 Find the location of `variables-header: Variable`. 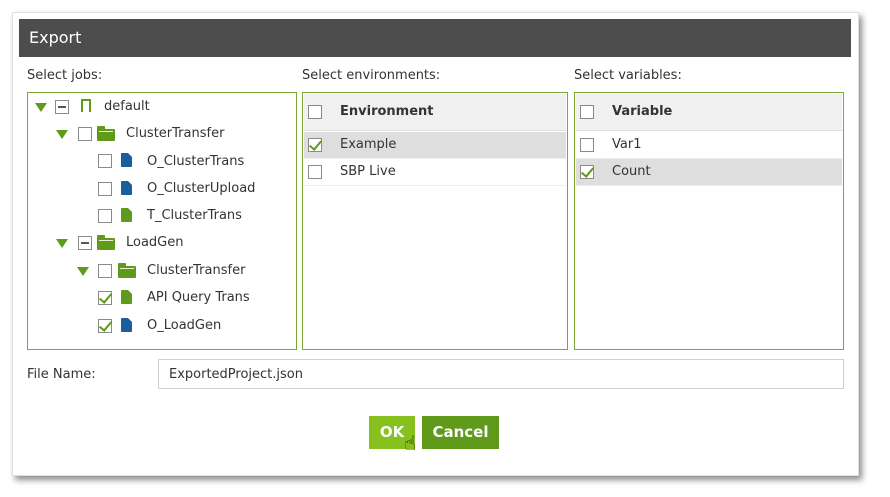

variables-header: Variable is located at coordinates (709, 112).